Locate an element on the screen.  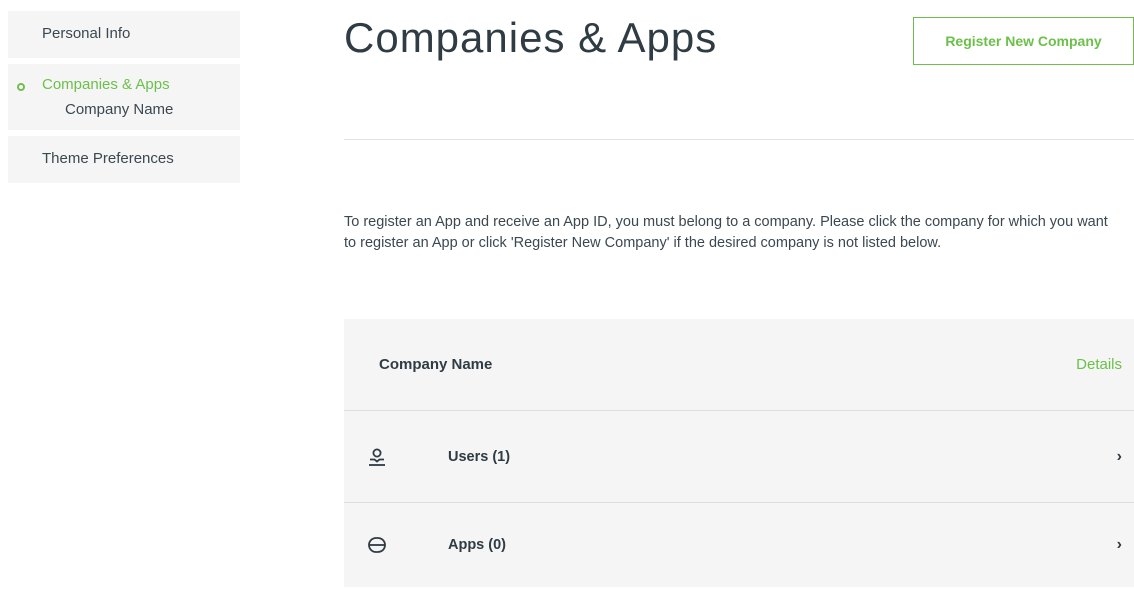
users-label: Users (1) is located at coordinates (479, 456).